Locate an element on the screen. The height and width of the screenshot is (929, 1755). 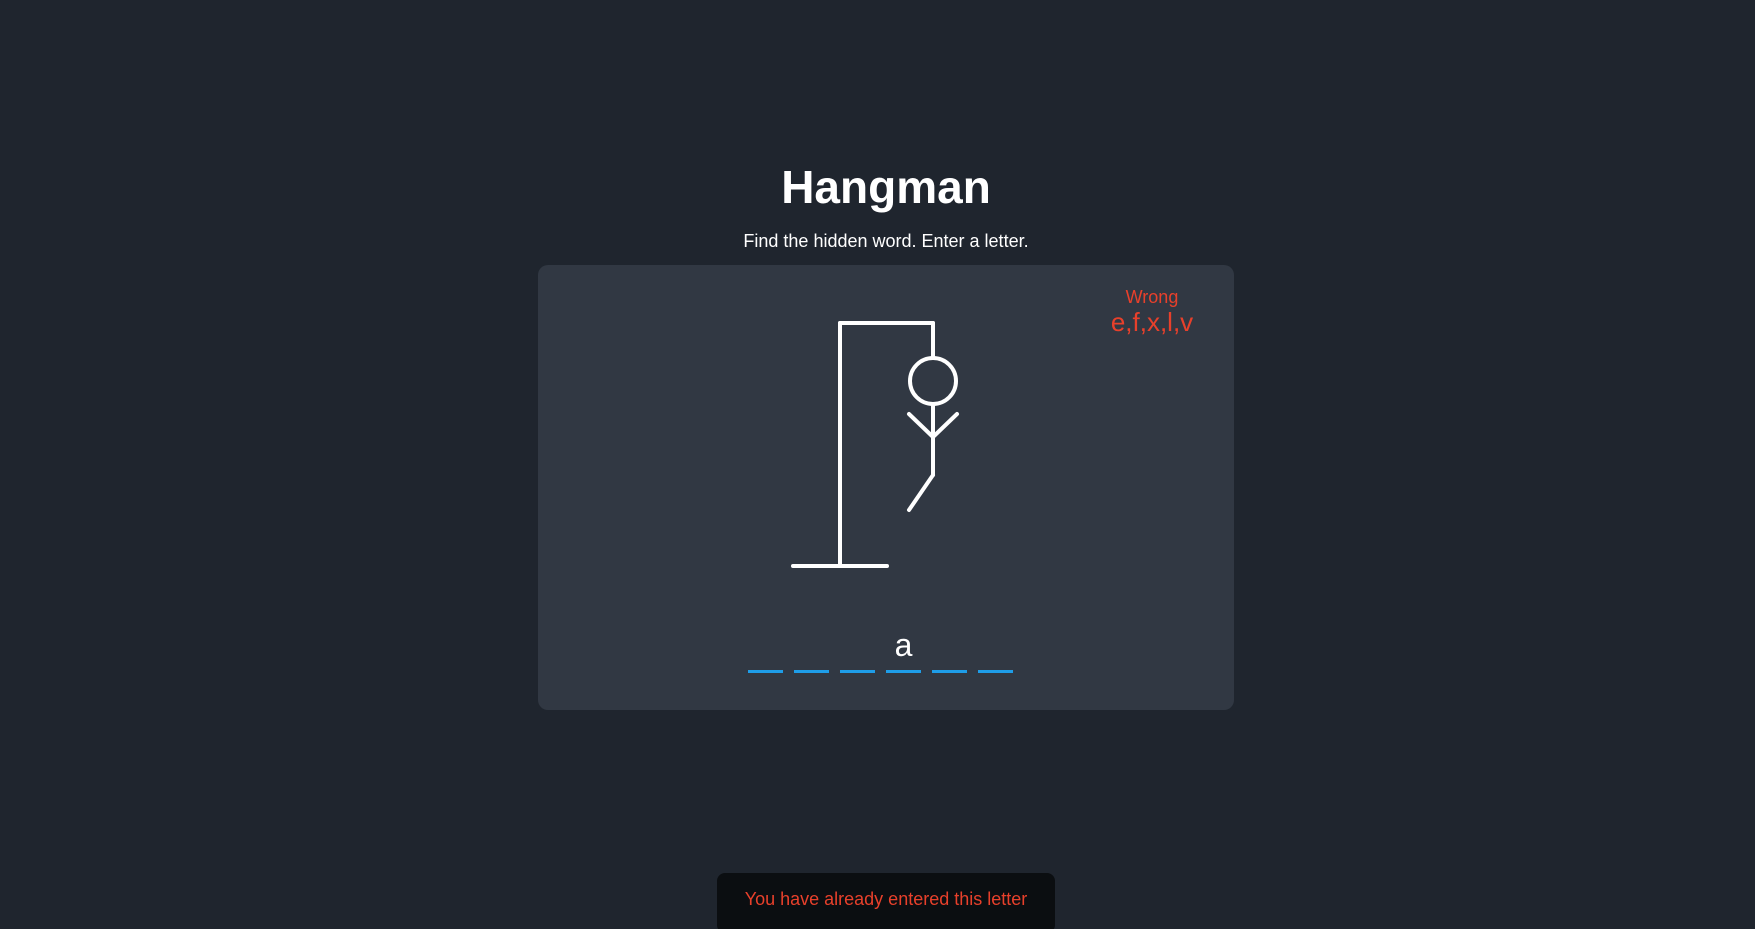
figure-left-leg is located at coordinates (921, 492).